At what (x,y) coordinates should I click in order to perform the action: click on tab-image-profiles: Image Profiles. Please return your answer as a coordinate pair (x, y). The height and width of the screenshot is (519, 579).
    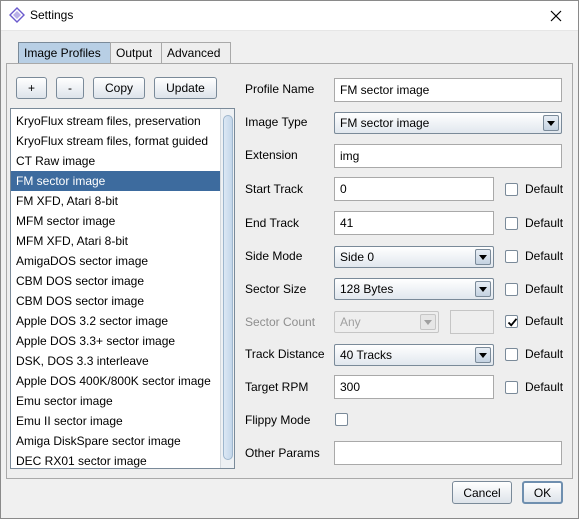
    Looking at the image, I should click on (64, 52).